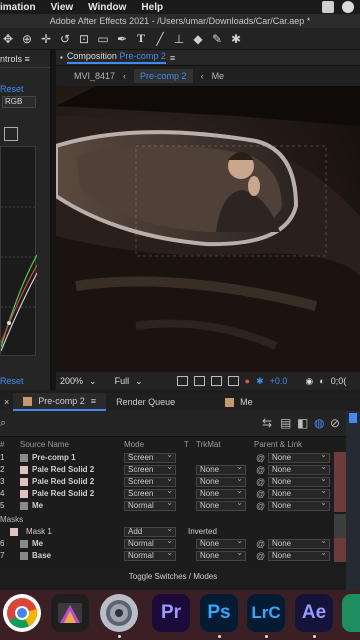 This screenshot has height=640, width=360. What do you see at coordinates (353, 501) in the screenshot?
I see `time-ruler` at bounding box center [353, 501].